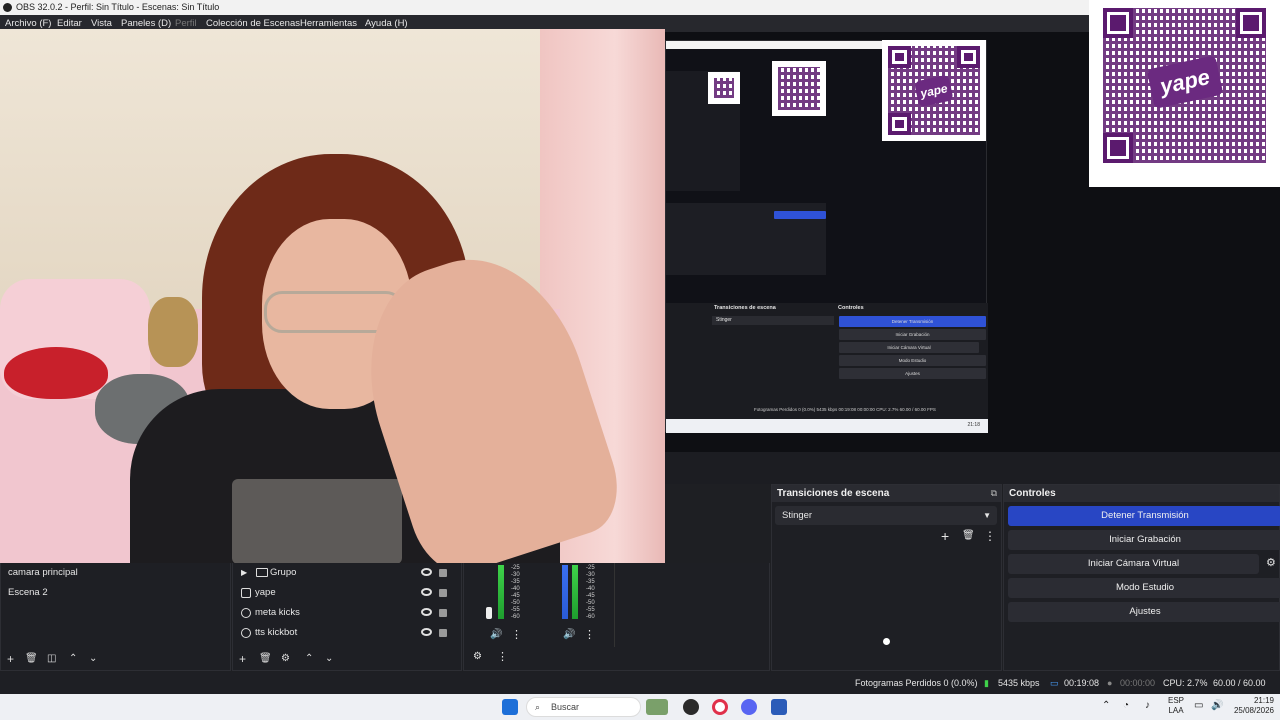 The width and height of the screenshot is (1280, 720). Describe the element at coordinates (10, 659) in the screenshot. I see `add-scene-icon: +` at that location.